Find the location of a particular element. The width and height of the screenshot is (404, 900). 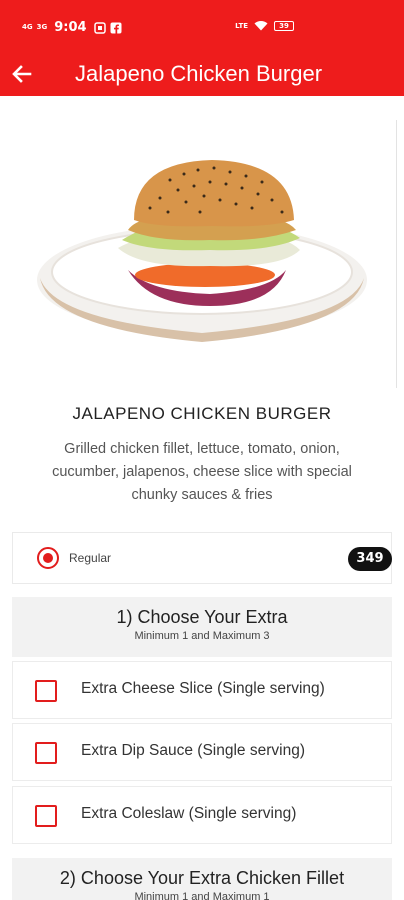

app-bar: Jalapeno Chicken Burger is located at coordinates (202, 74).